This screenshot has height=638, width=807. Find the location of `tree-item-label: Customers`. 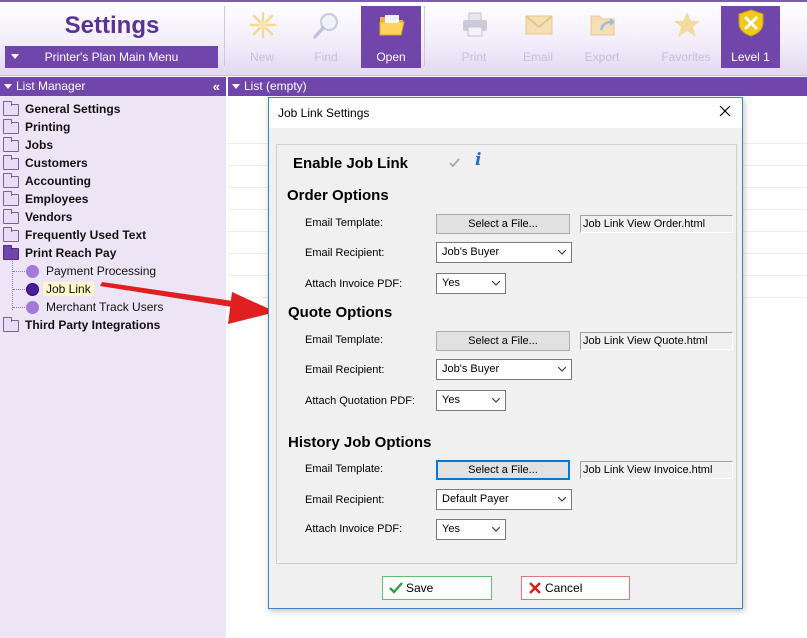

tree-item-label: Customers is located at coordinates (56, 163).